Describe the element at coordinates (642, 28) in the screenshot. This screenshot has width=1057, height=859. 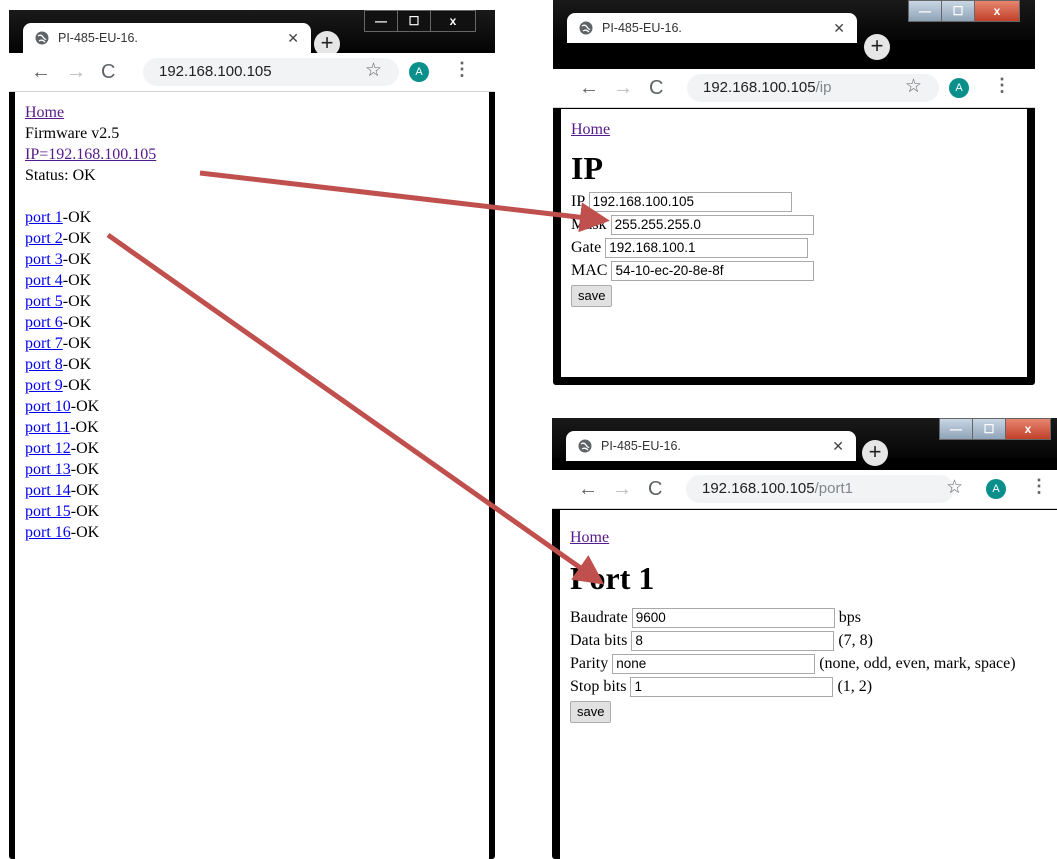
I see `tab-title: PI-485-EU-16.` at that location.